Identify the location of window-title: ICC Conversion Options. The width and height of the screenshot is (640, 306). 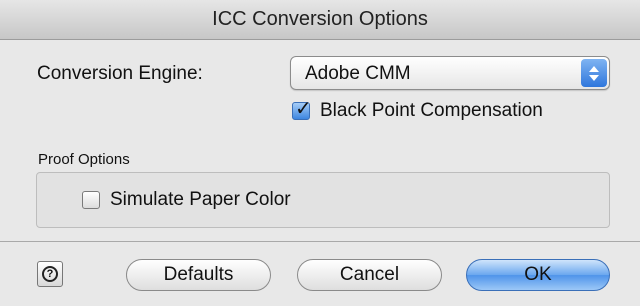
(320, 19).